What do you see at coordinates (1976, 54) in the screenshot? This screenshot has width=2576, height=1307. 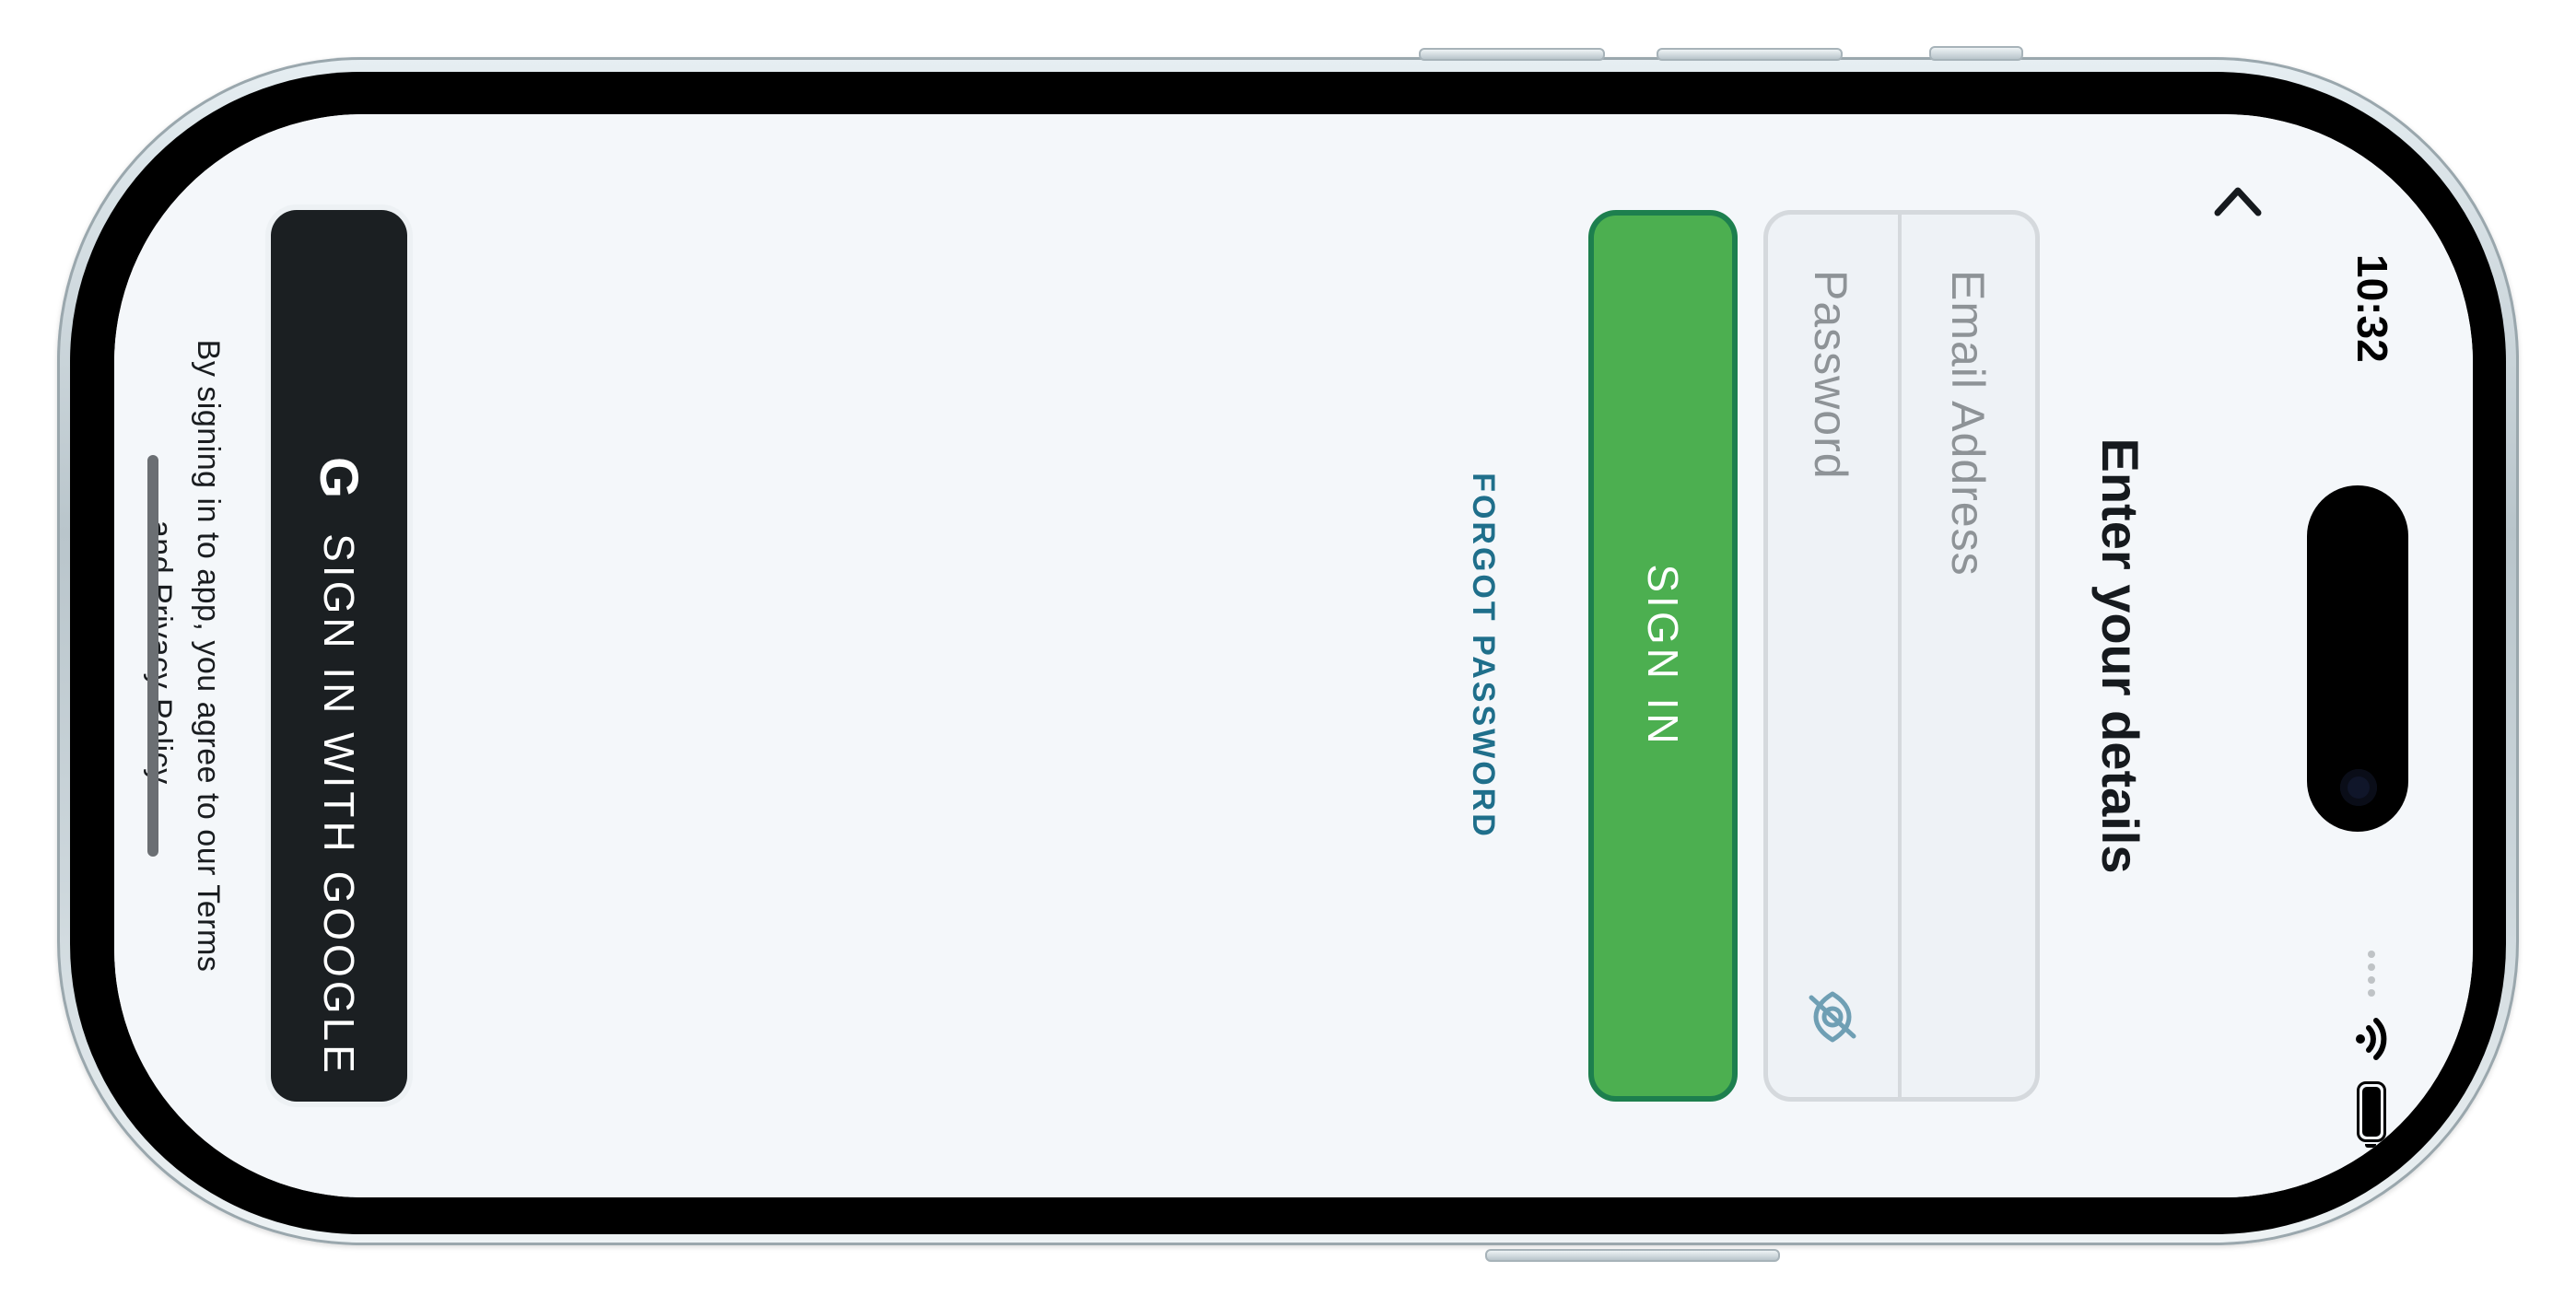 I see `action-button` at bounding box center [1976, 54].